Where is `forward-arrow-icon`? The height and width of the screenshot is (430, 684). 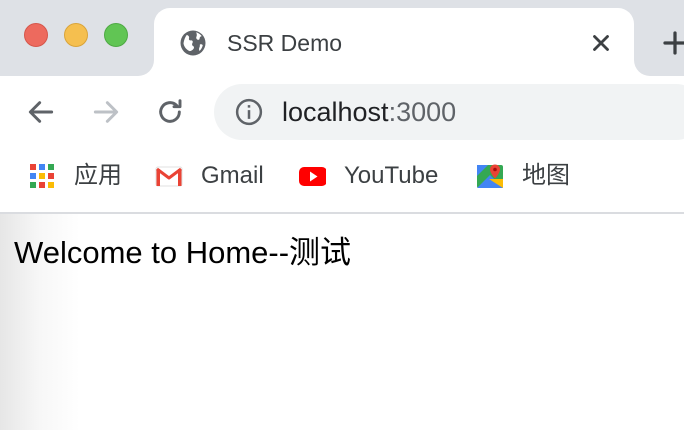 forward-arrow-icon is located at coordinates (106, 112).